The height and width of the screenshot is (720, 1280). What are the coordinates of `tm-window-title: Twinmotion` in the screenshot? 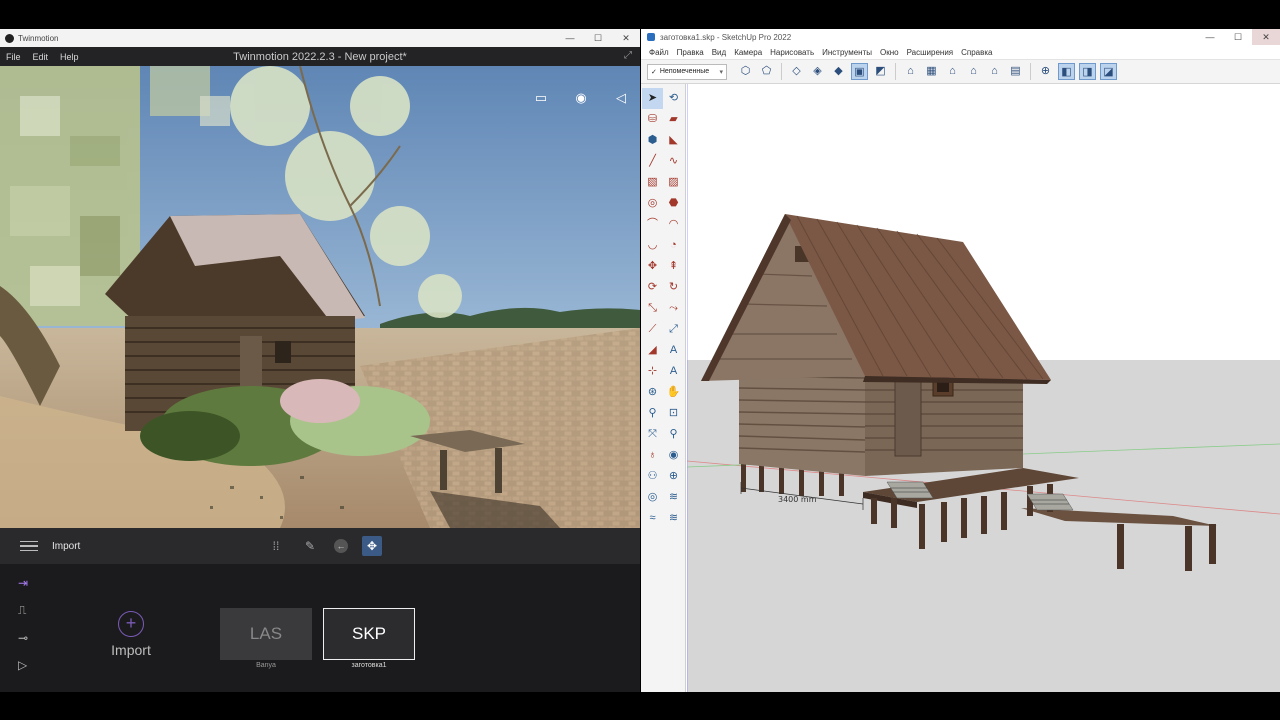 It's located at (38, 38).